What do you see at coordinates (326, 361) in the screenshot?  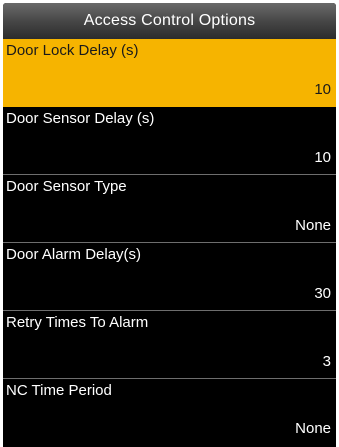 I see `menu-item-value: 3` at bounding box center [326, 361].